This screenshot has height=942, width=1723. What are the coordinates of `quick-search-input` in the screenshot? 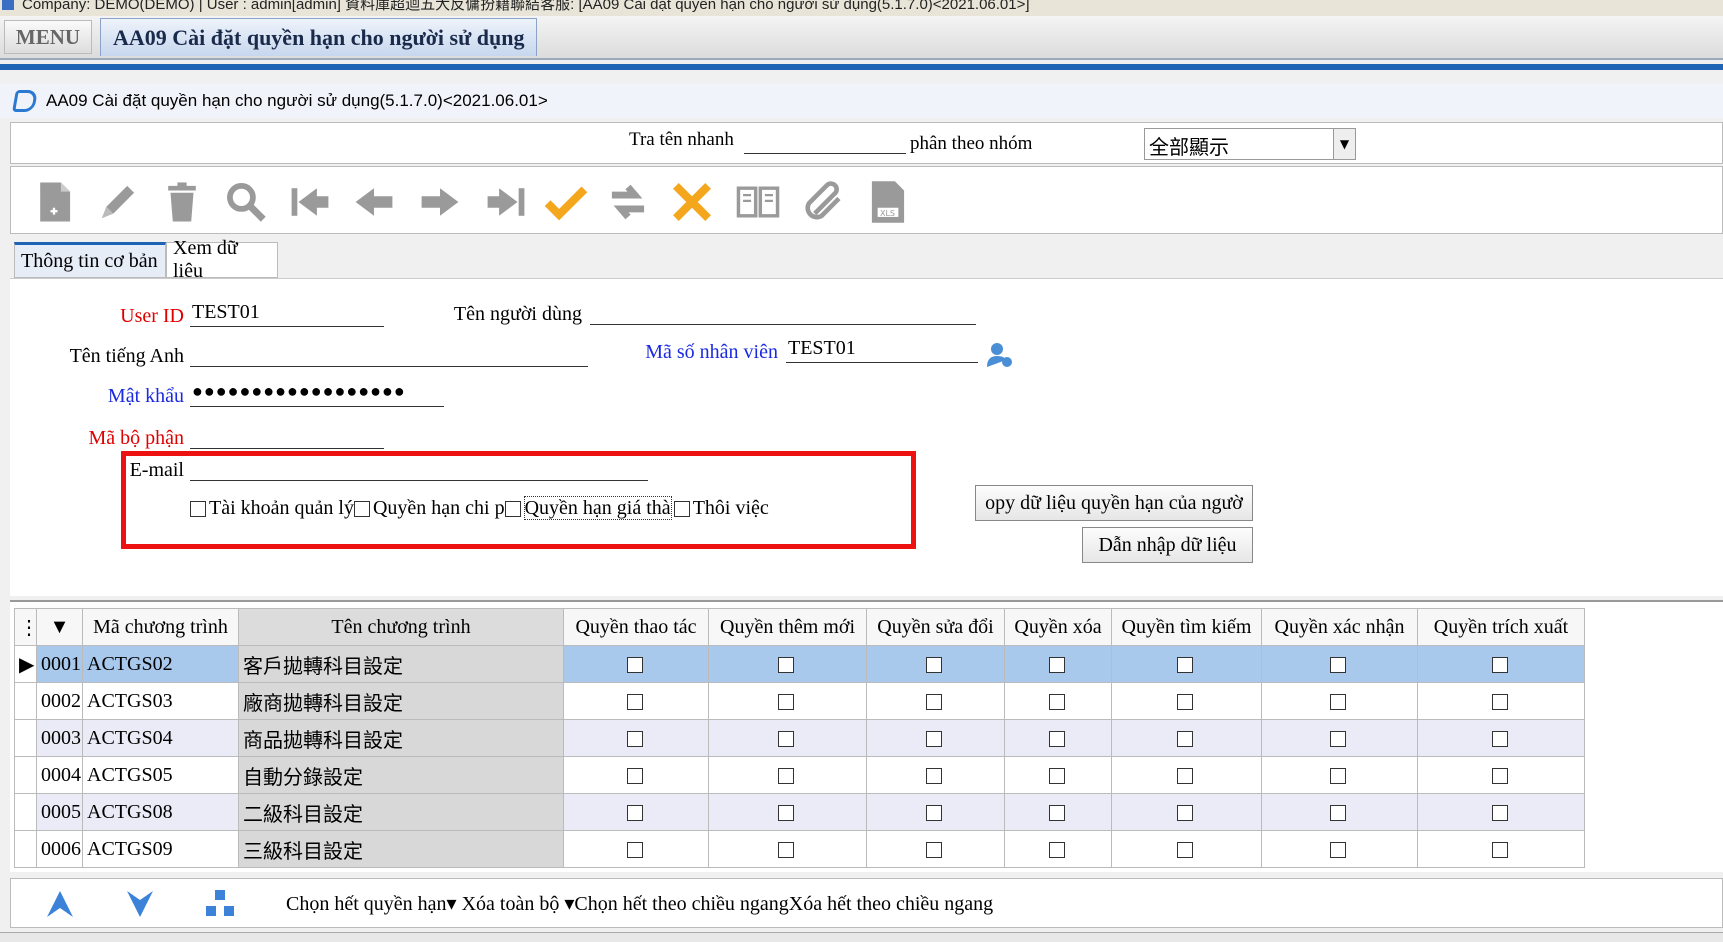 It's located at (825, 153).